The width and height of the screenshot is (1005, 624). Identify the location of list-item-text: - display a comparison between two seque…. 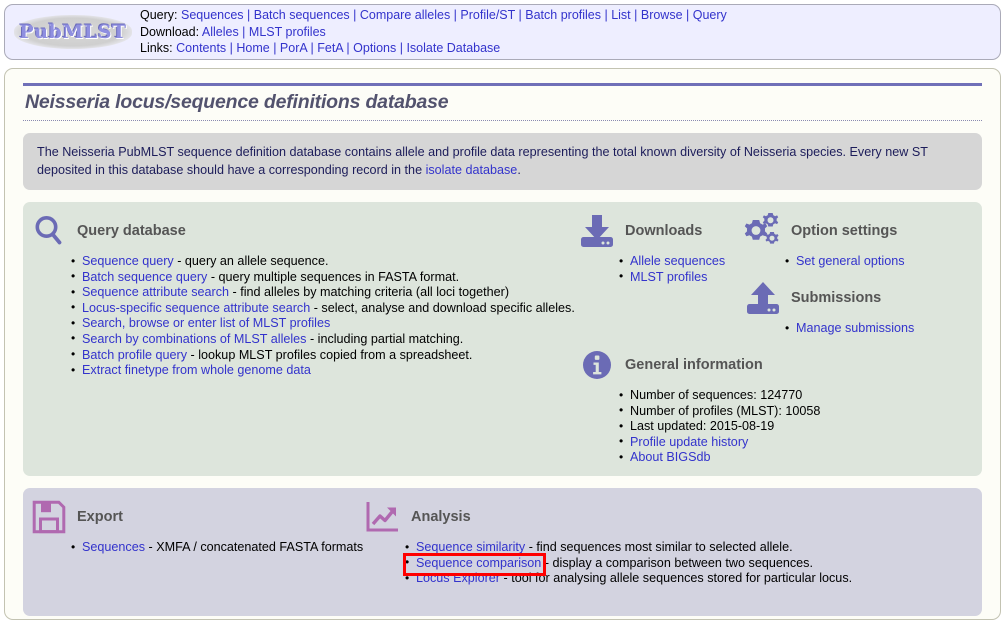
(677, 562).